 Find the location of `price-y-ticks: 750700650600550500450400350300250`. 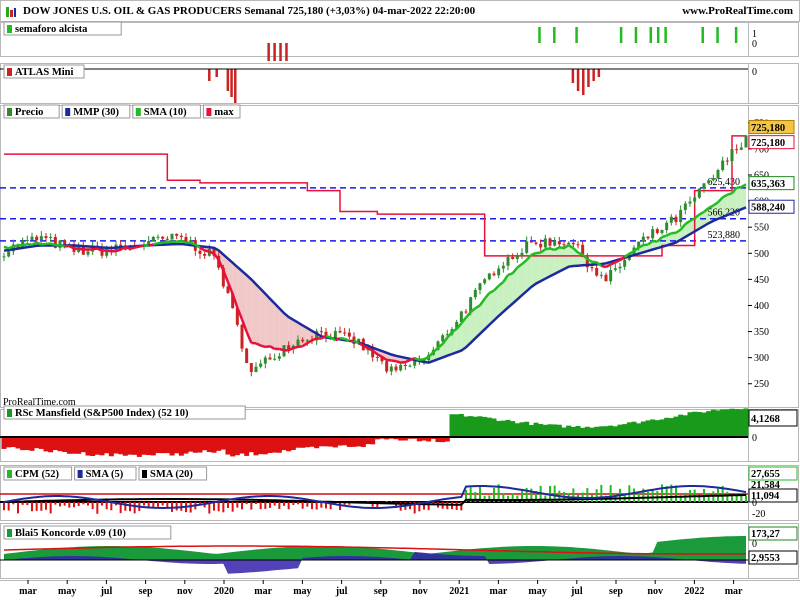

price-y-ticks: 750700650600550500450400350300250 is located at coordinates (758, 254).